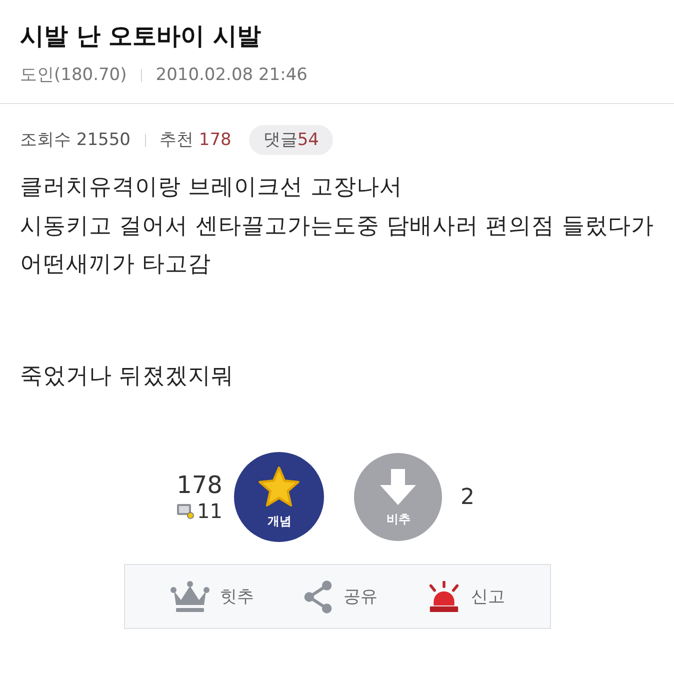 The width and height of the screenshot is (674, 680). I want to click on siren-icon, so click(444, 596).